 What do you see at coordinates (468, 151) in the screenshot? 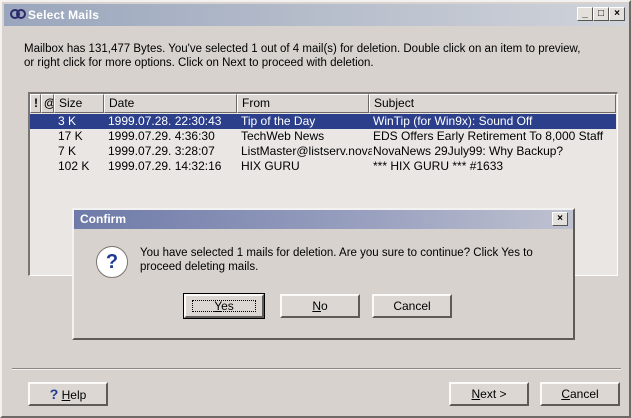
I see `mail-subject: NovaNews 29July99: Why Backup?` at bounding box center [468, 151].